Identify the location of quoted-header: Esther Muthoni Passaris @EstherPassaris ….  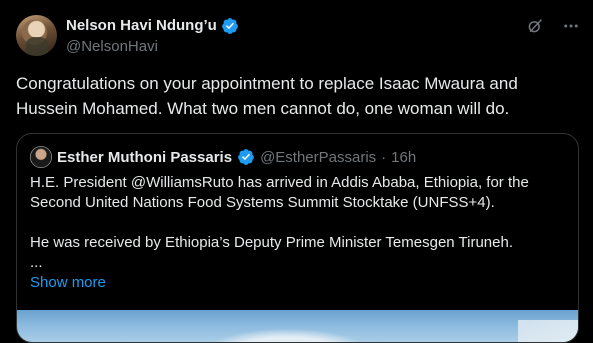
(223, 157).